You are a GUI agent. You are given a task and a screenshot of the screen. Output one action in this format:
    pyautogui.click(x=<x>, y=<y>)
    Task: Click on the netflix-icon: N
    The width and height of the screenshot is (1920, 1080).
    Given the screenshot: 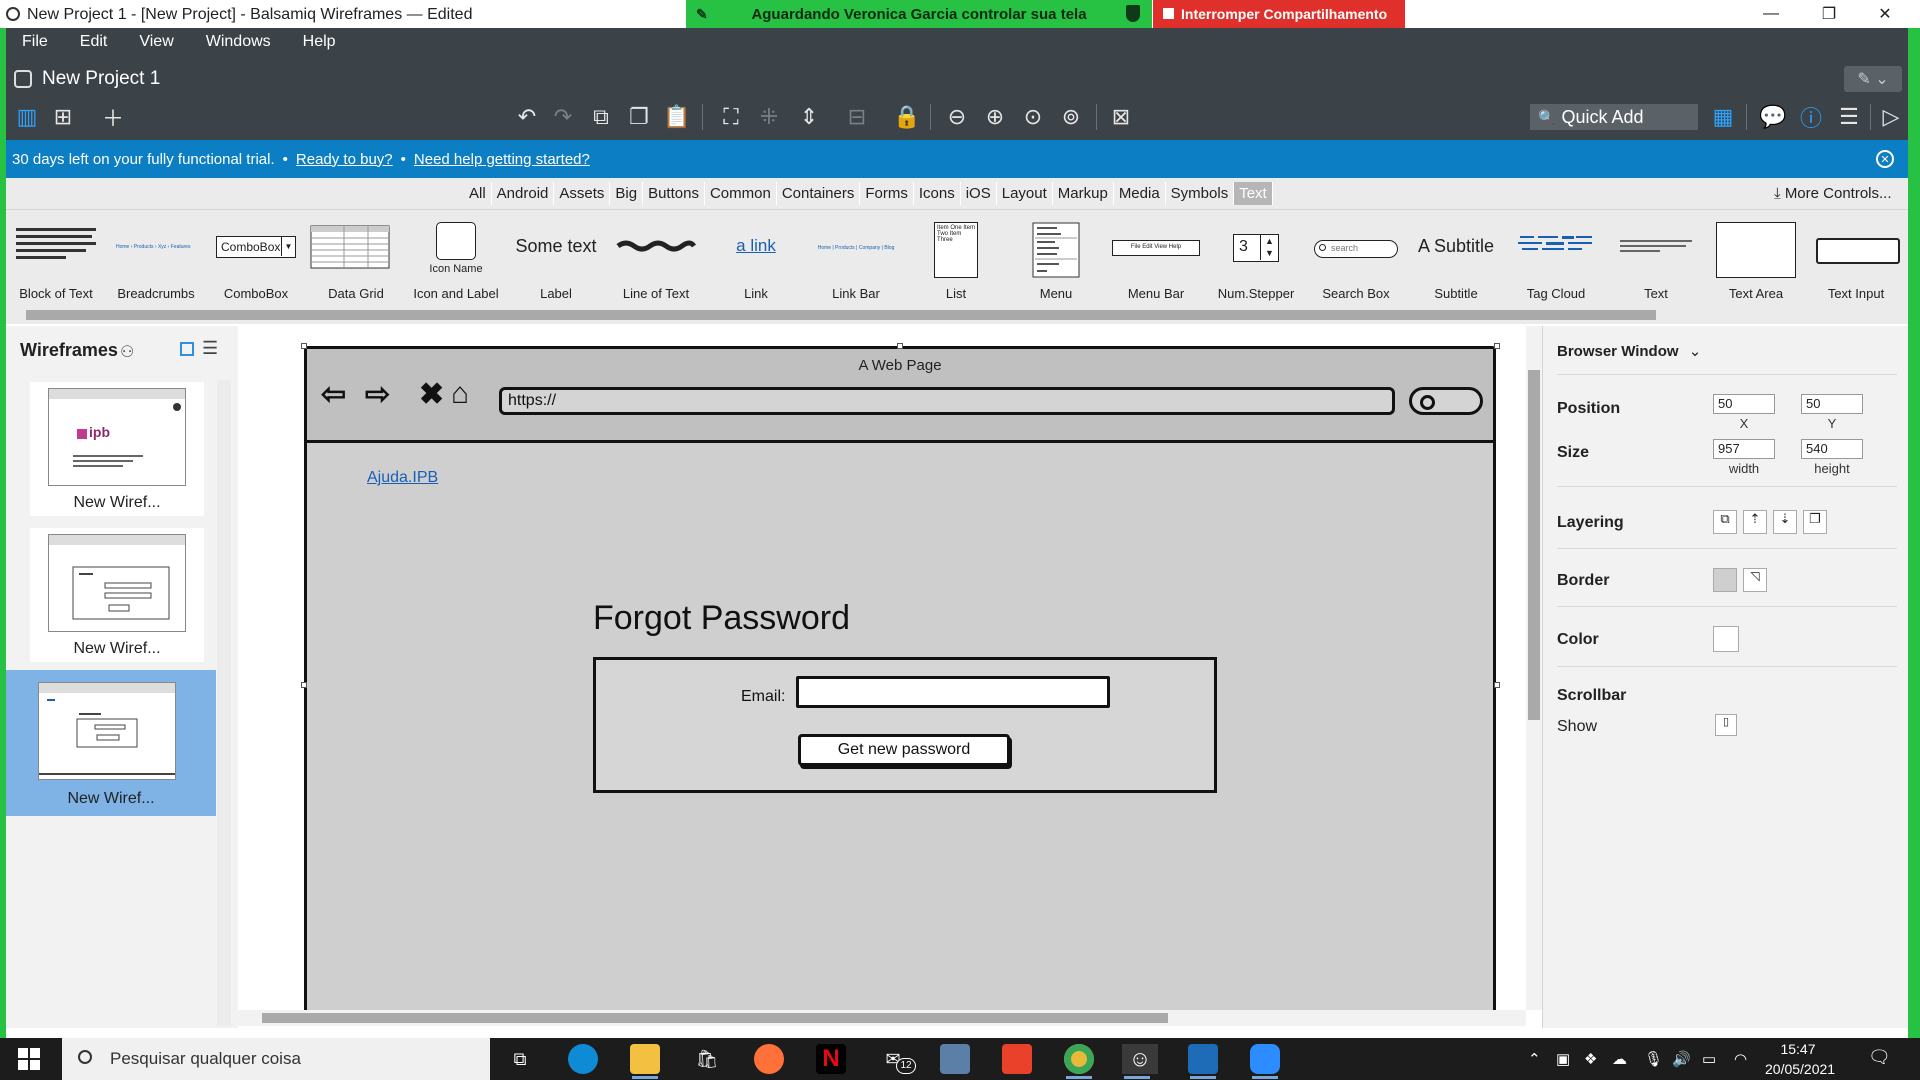 What is the action you would take?
    pyautogui.click(x=831, y=1059)
    